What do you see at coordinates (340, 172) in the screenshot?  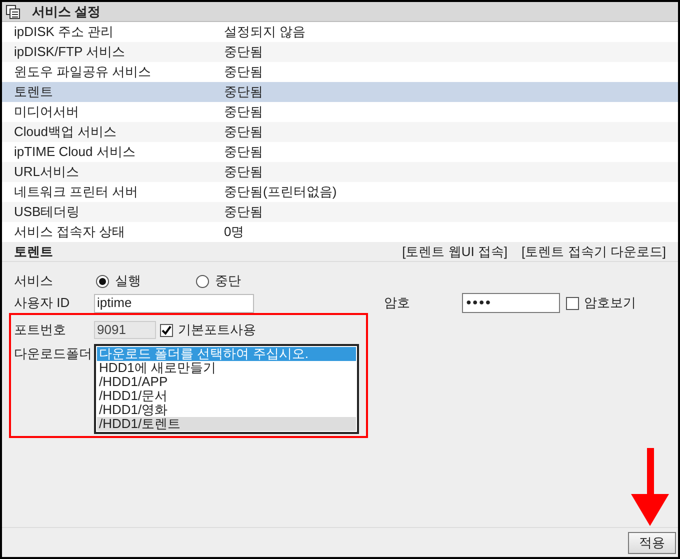 I see `service-row: URL서비스 중단됨` at bounding box center [340, 172].